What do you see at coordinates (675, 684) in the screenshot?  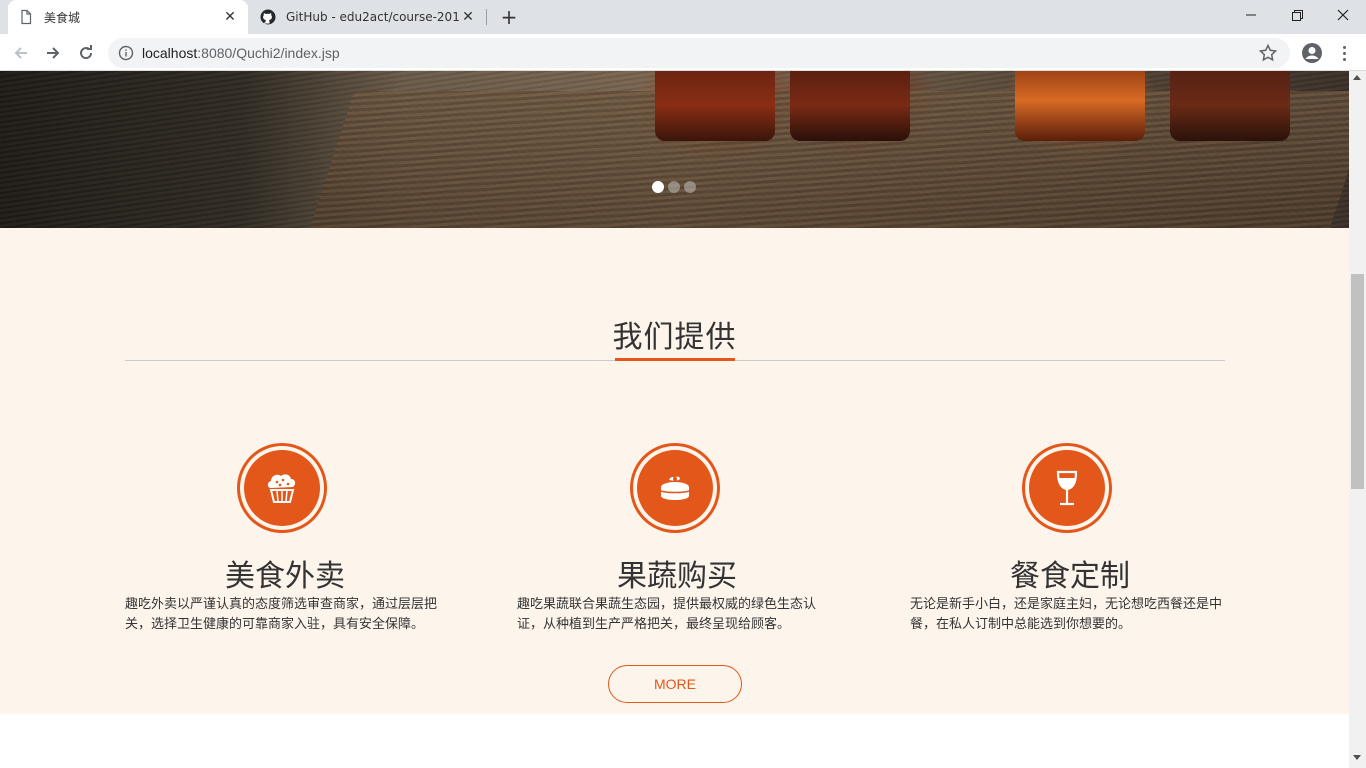 I see `more-button: MORE` at bounding box center [675, 684].